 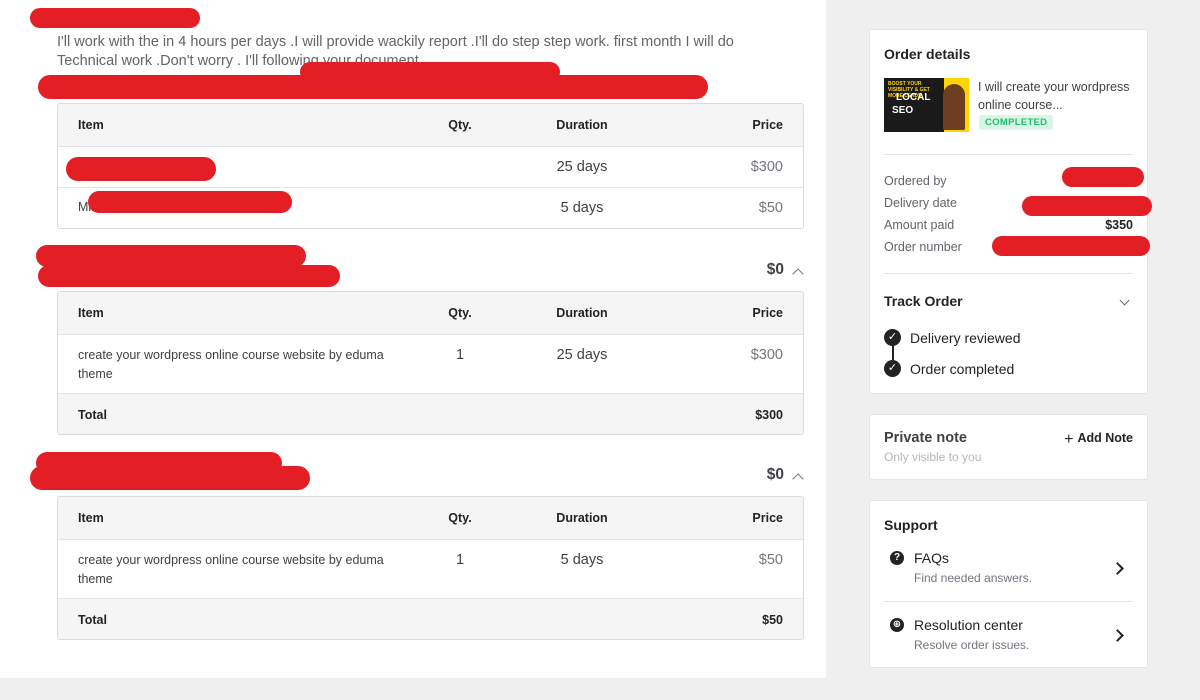 What do you see at coordinates (933, 457) in the screenshot?
I see `private-note-subtitle: Only visible to you` at bounding box center [933, 457].